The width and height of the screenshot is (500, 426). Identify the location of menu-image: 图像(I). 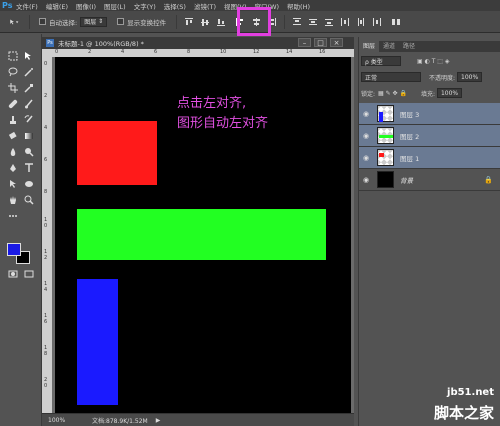
(86, 6).